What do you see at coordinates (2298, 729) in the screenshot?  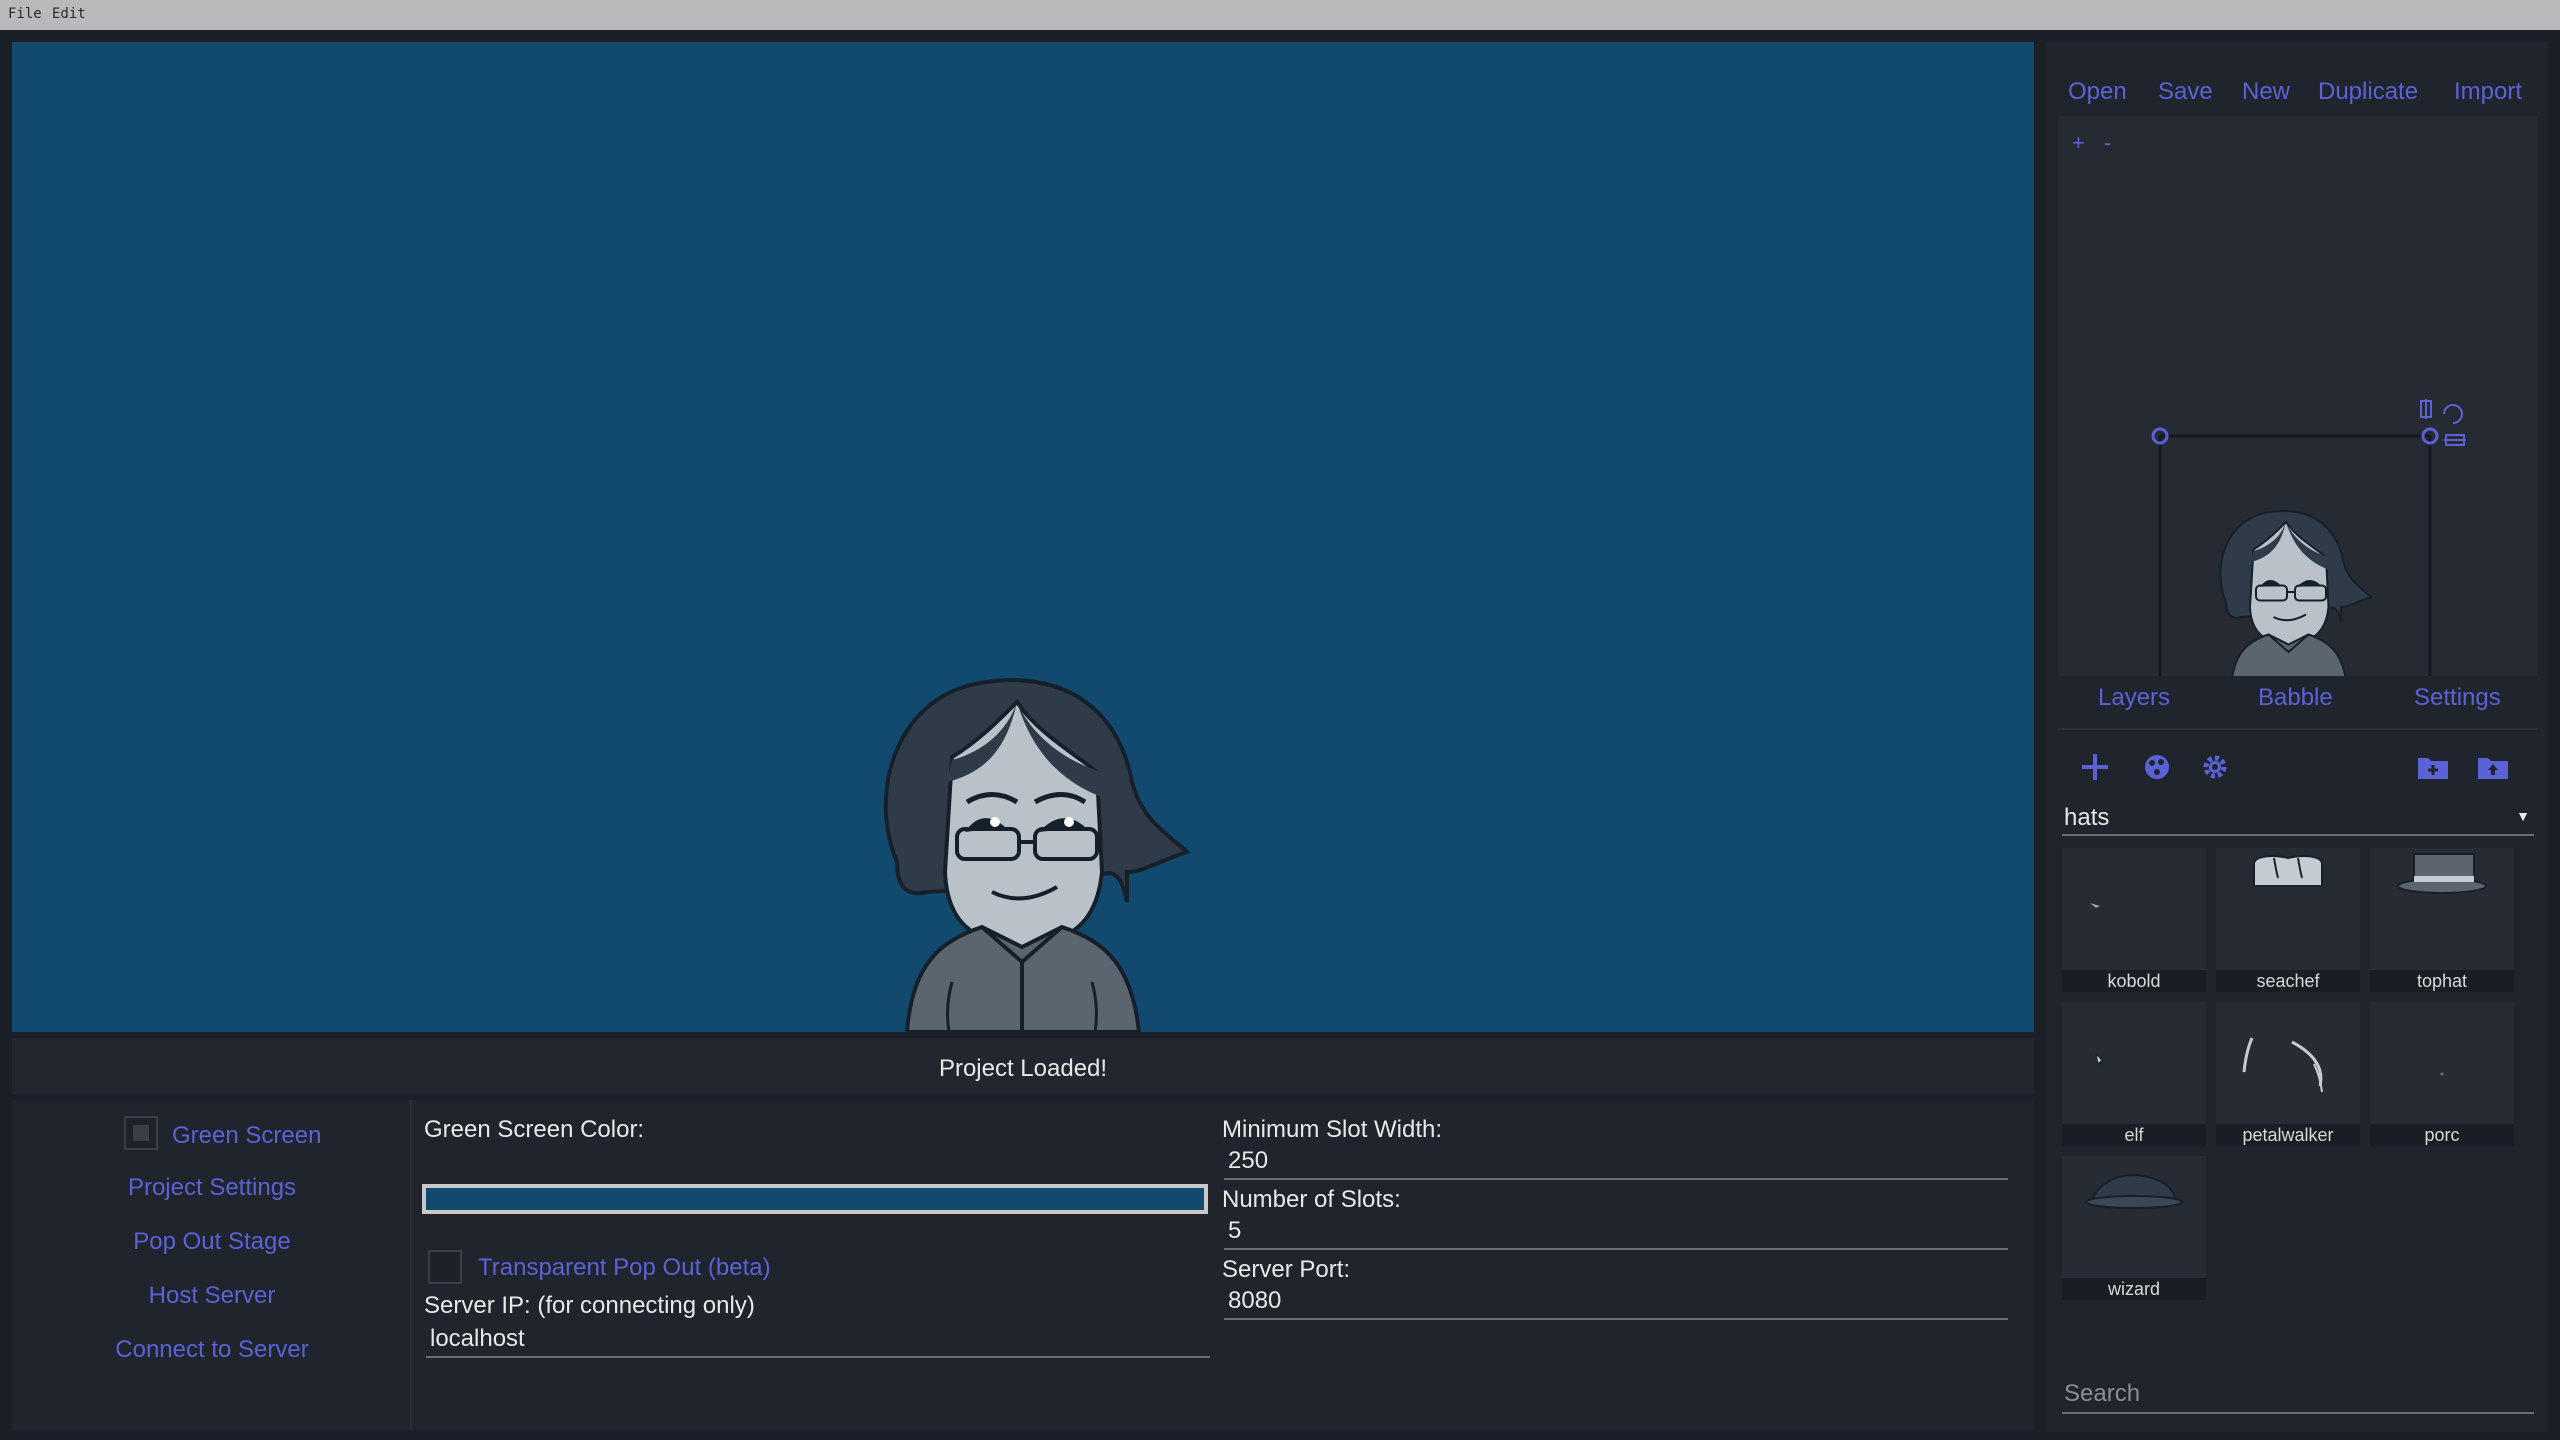 I see `tab-divider` at bounding box center [2298, 729].